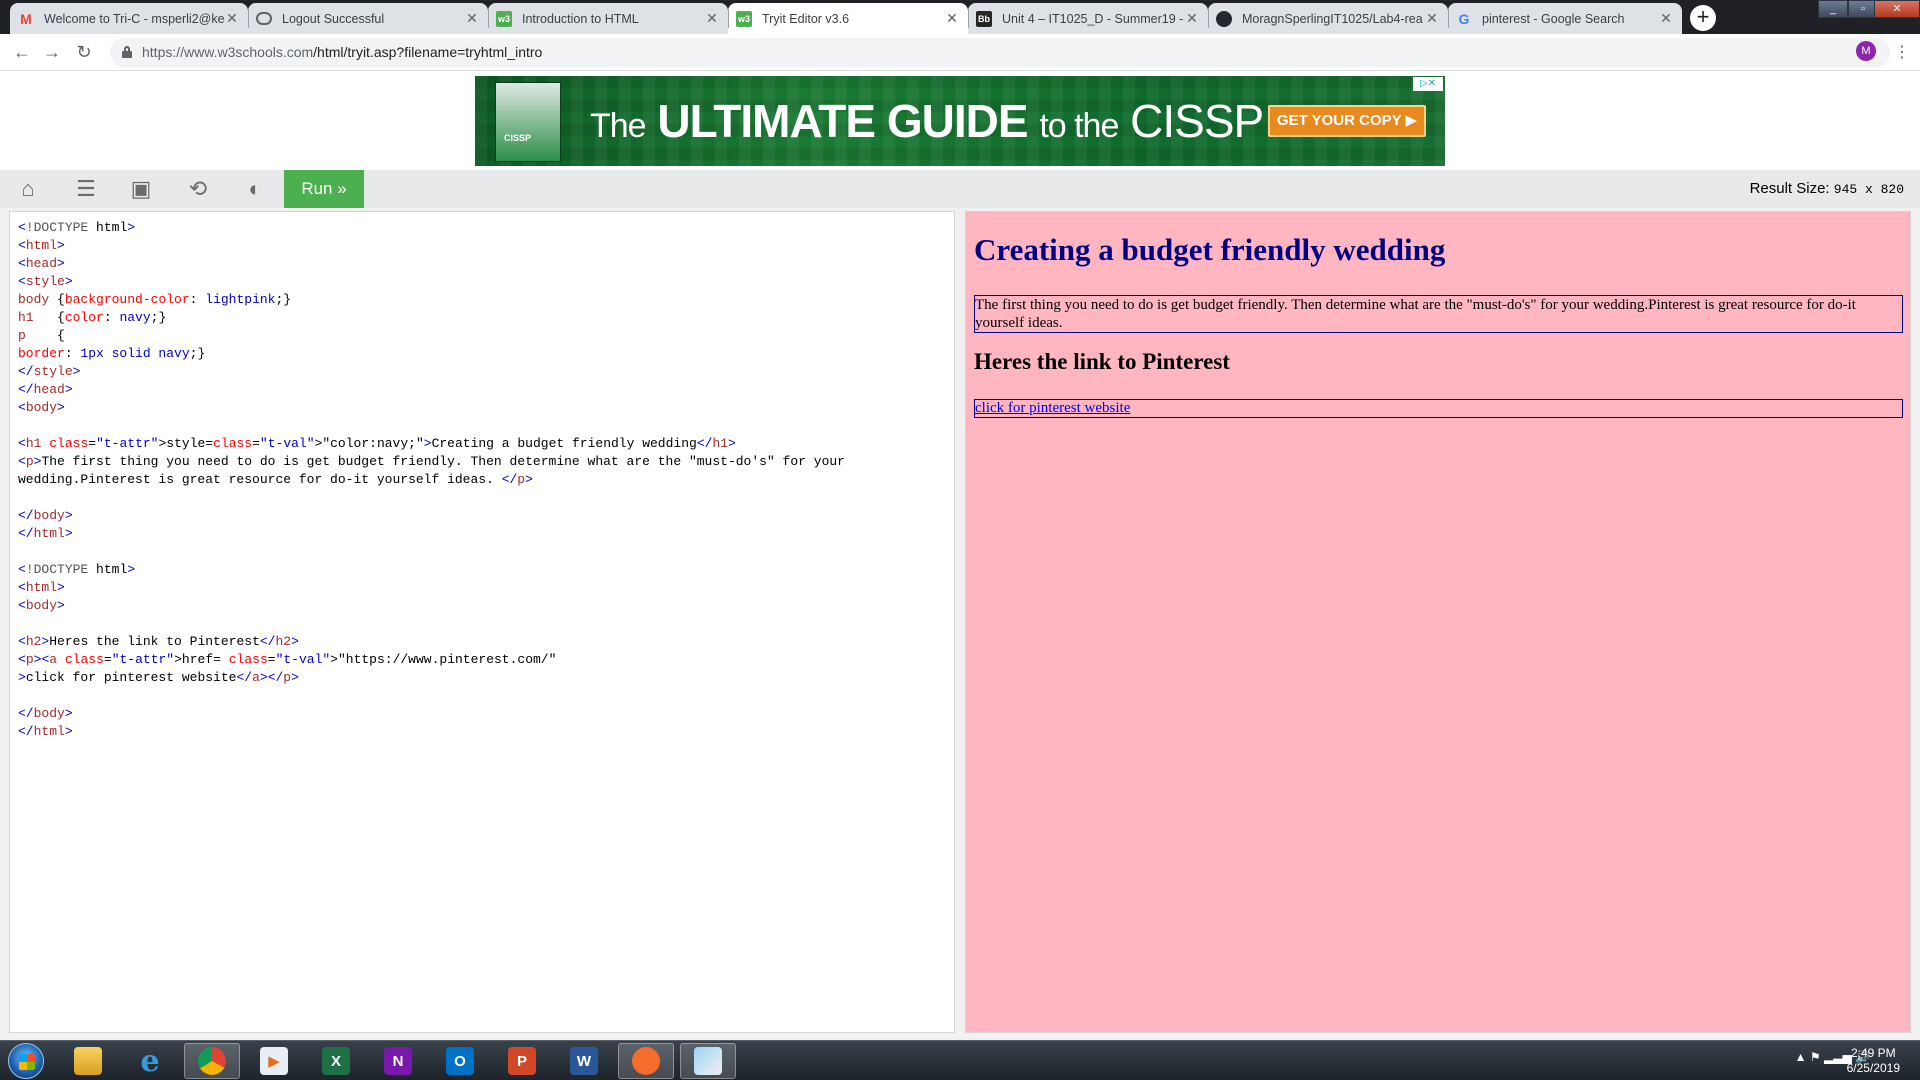  Describe the element at coordinates (848, 18) in the screenshot. I see `tab-tryit-editor: w3 Tryit Editor v3.6 ✕` at that location.